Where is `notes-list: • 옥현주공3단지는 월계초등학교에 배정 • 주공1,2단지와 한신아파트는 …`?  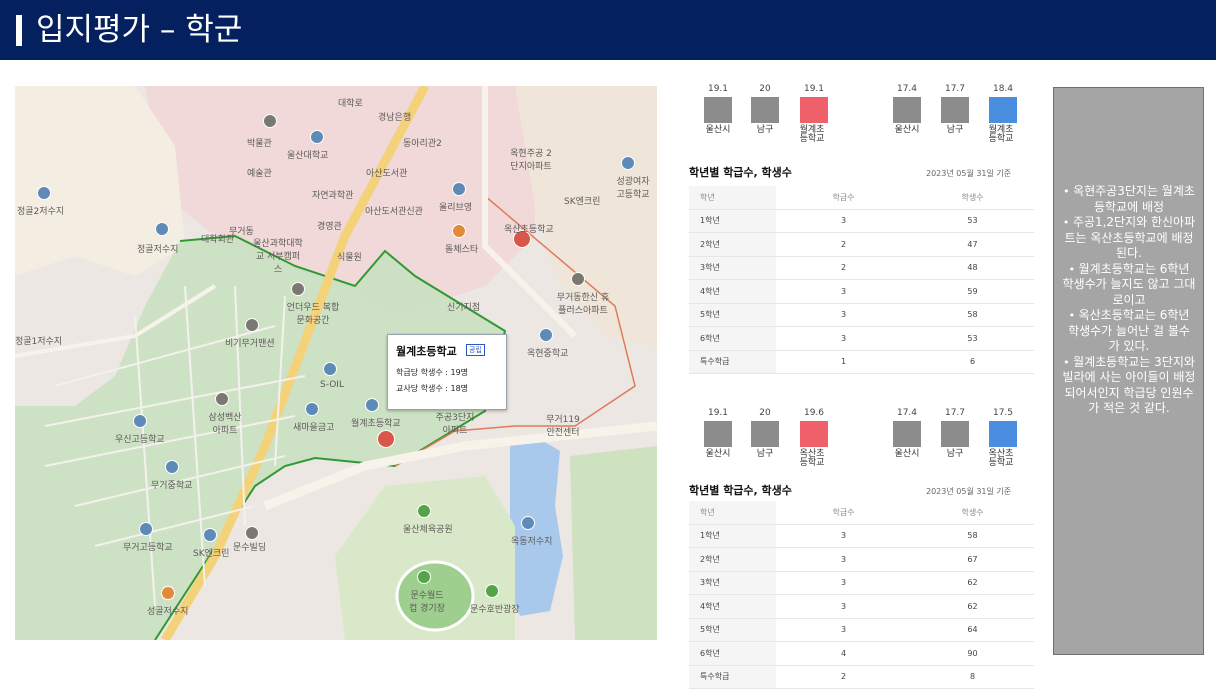
notes-list: • 옥현주공3단지는 월계초등학교에 배정 • 주공1,2단지와 한신아파트는 … is located at coordinates (1128, 252).